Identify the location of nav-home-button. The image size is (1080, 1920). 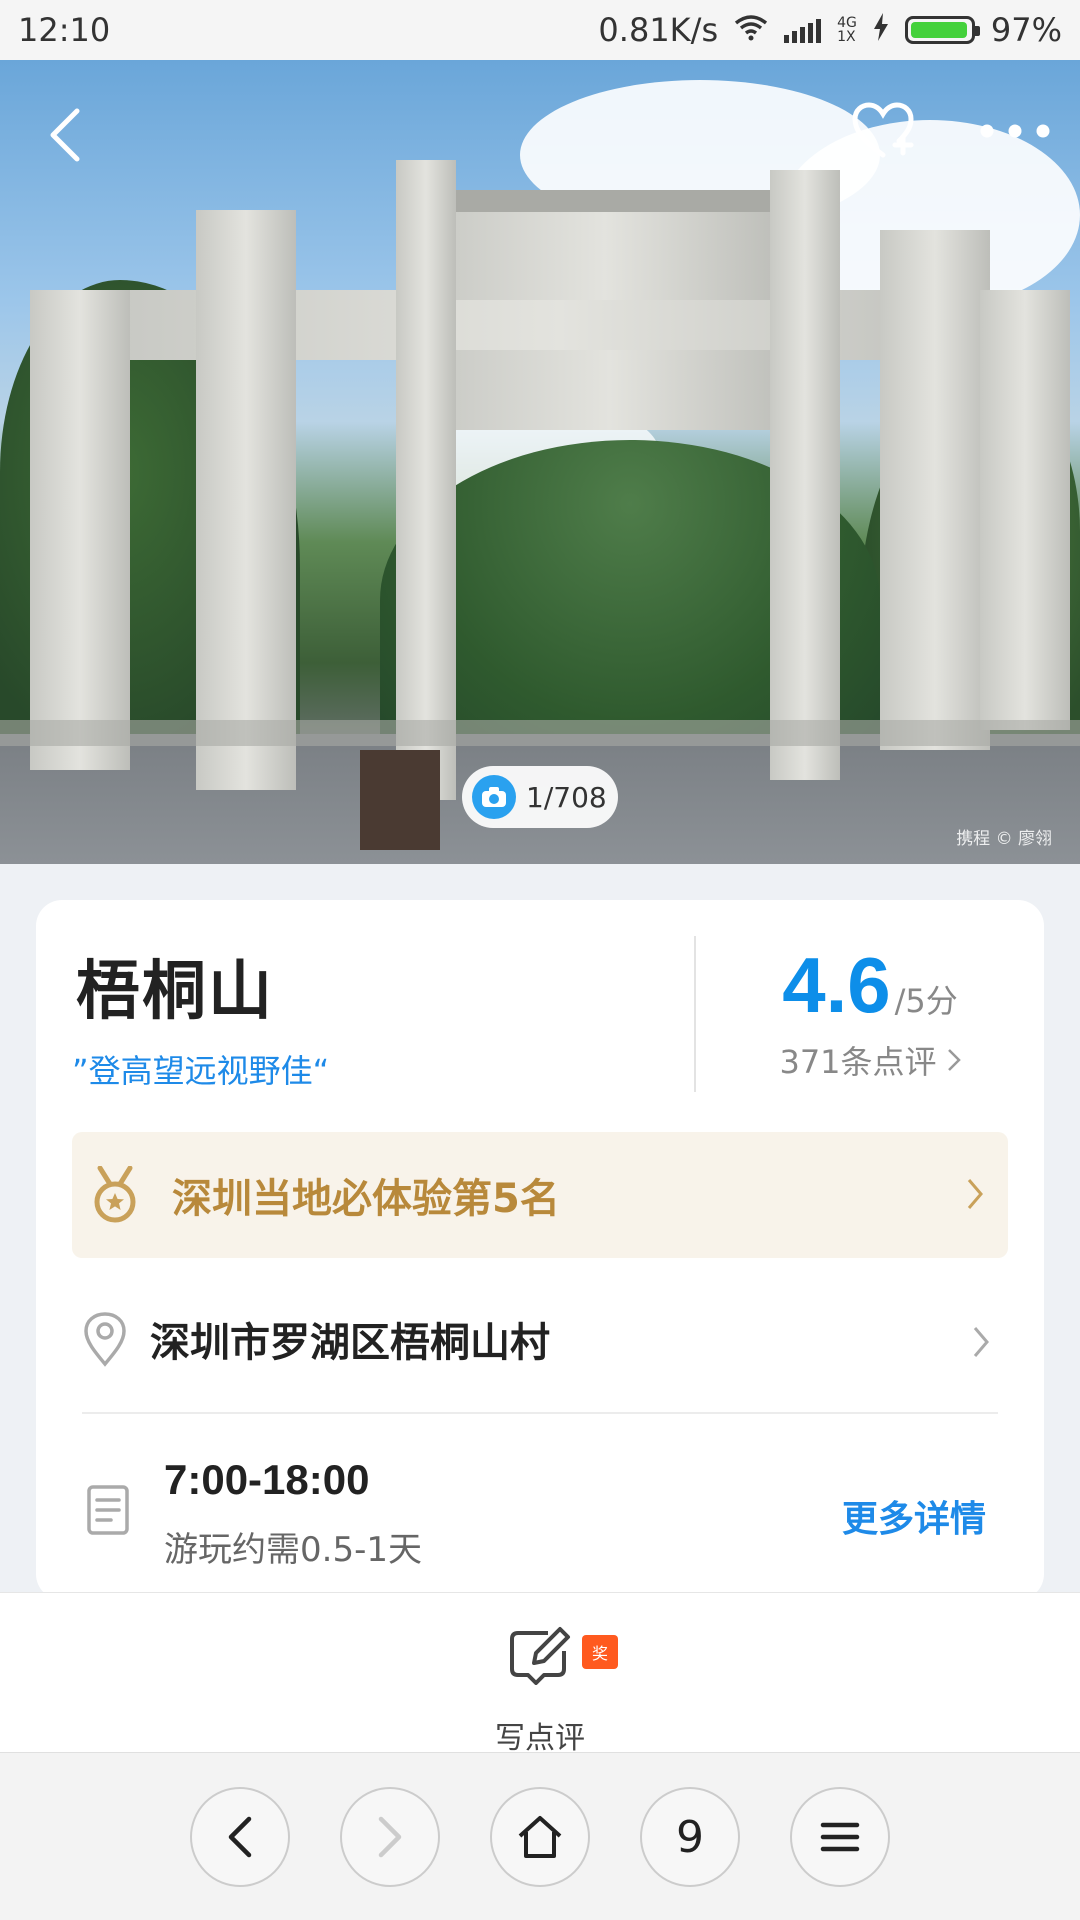
(540, 1837).